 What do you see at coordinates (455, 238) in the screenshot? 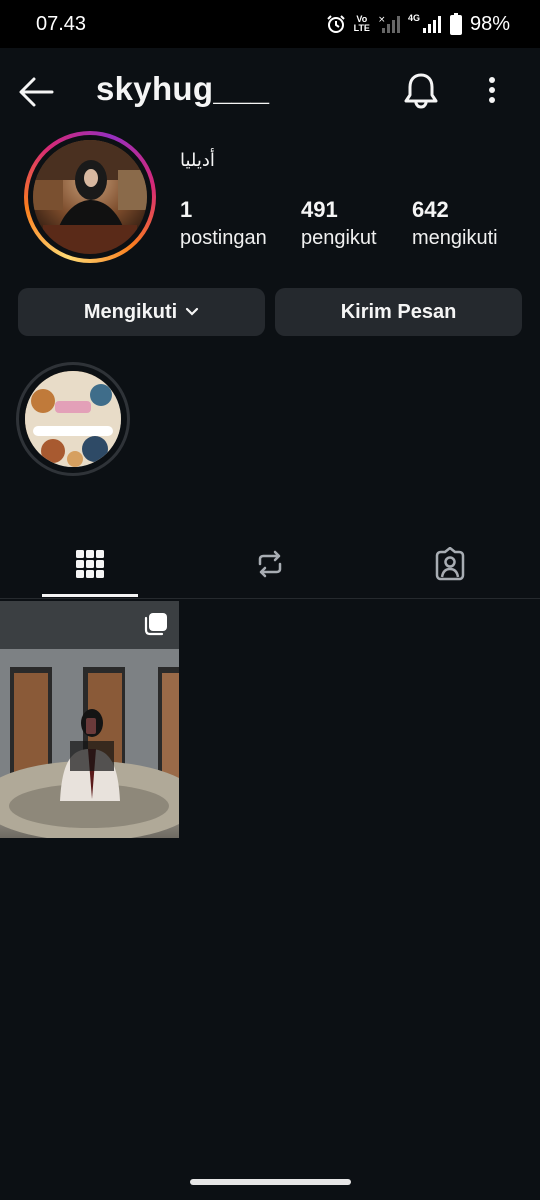
I see `stat-following-label: mengikuti` at bounding box center [455, 238].